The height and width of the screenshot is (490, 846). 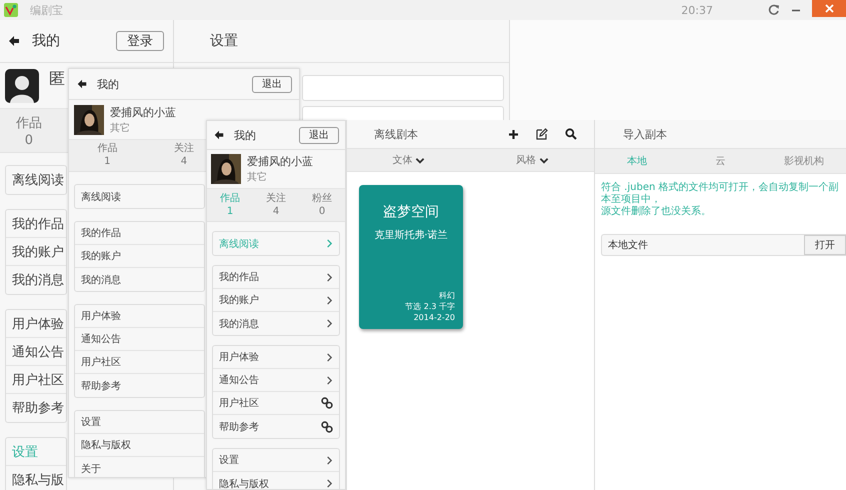 I want to click on description-text: 源文件删除了也没关系。, so click(x=656, y=212).